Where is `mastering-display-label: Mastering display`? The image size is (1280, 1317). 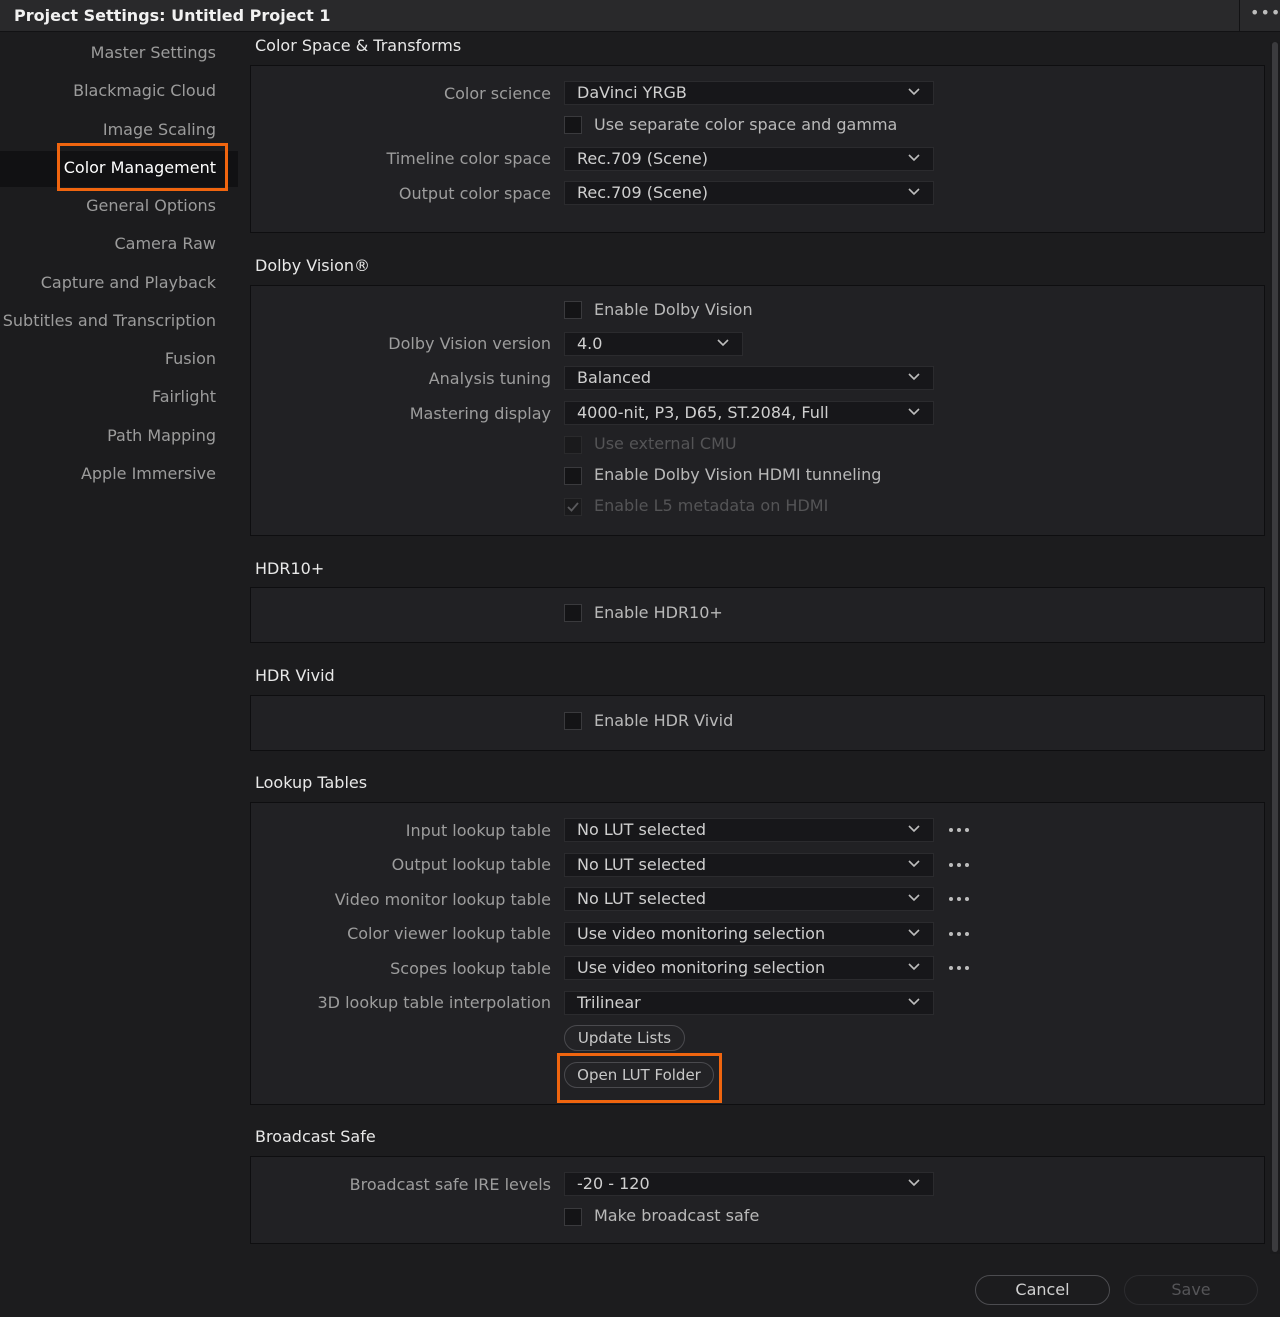
mastering-display-label: Mastering display is located at coordinates (480, 413).